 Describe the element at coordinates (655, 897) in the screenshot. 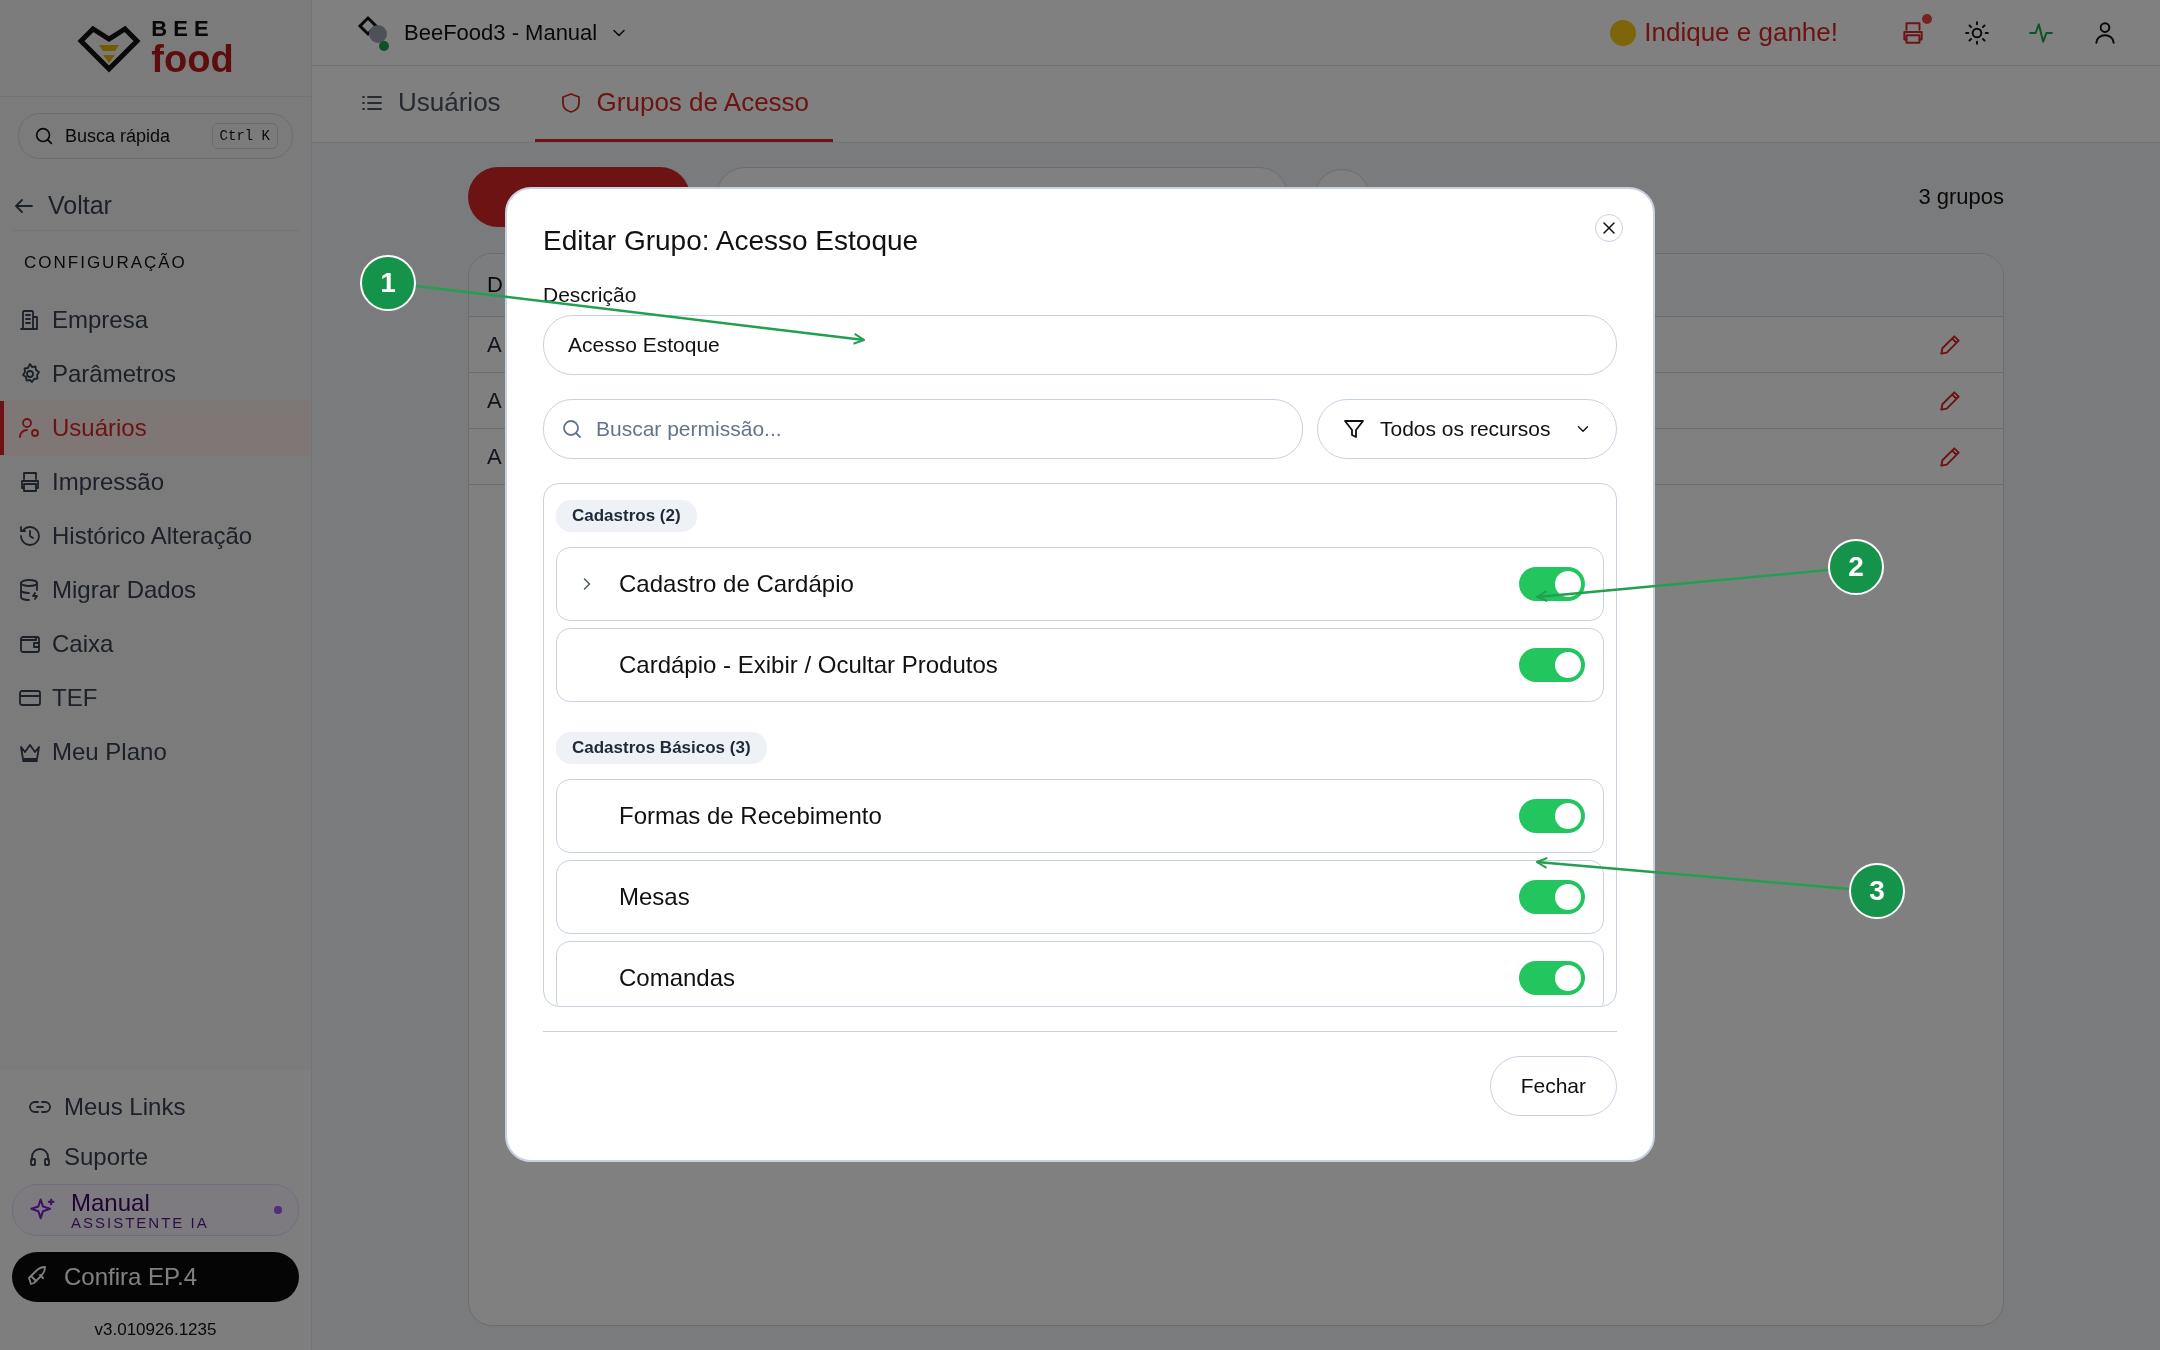

I see `permission-name: Mesas` at that location.